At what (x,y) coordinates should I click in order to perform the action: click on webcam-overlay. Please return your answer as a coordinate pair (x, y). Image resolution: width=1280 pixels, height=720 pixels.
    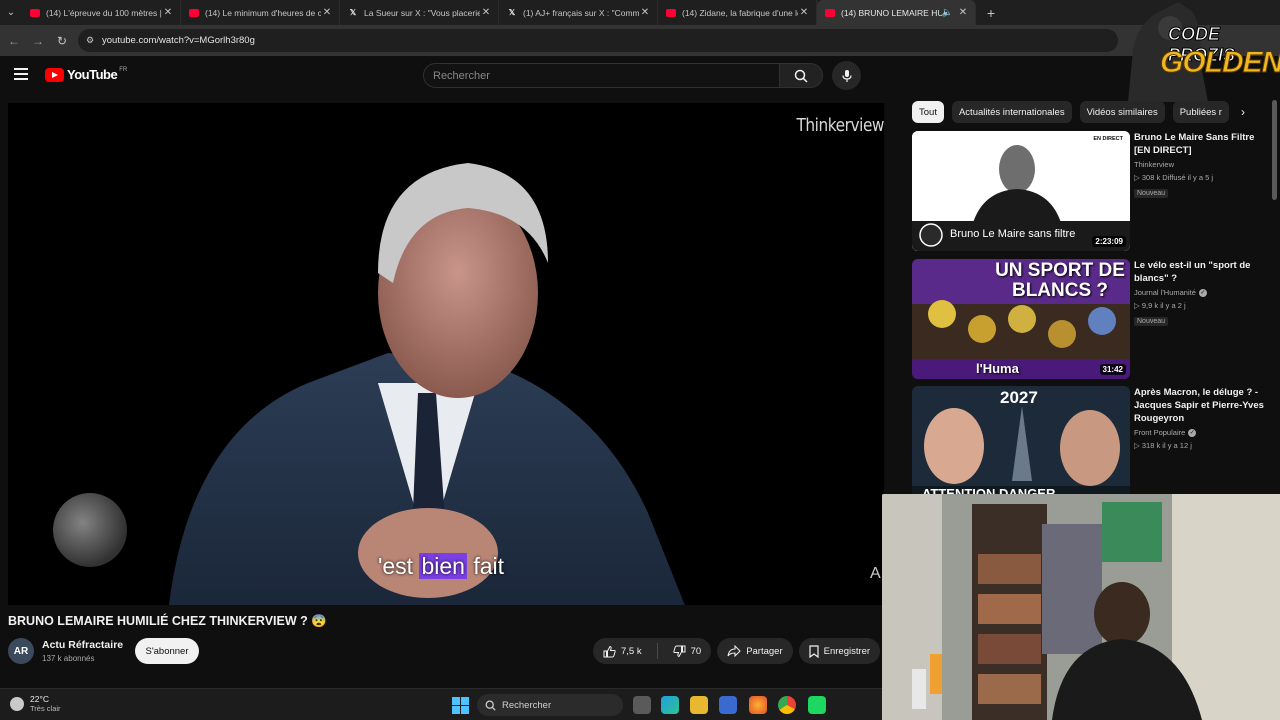
    Looking at the image, I should click on (1081, 607).